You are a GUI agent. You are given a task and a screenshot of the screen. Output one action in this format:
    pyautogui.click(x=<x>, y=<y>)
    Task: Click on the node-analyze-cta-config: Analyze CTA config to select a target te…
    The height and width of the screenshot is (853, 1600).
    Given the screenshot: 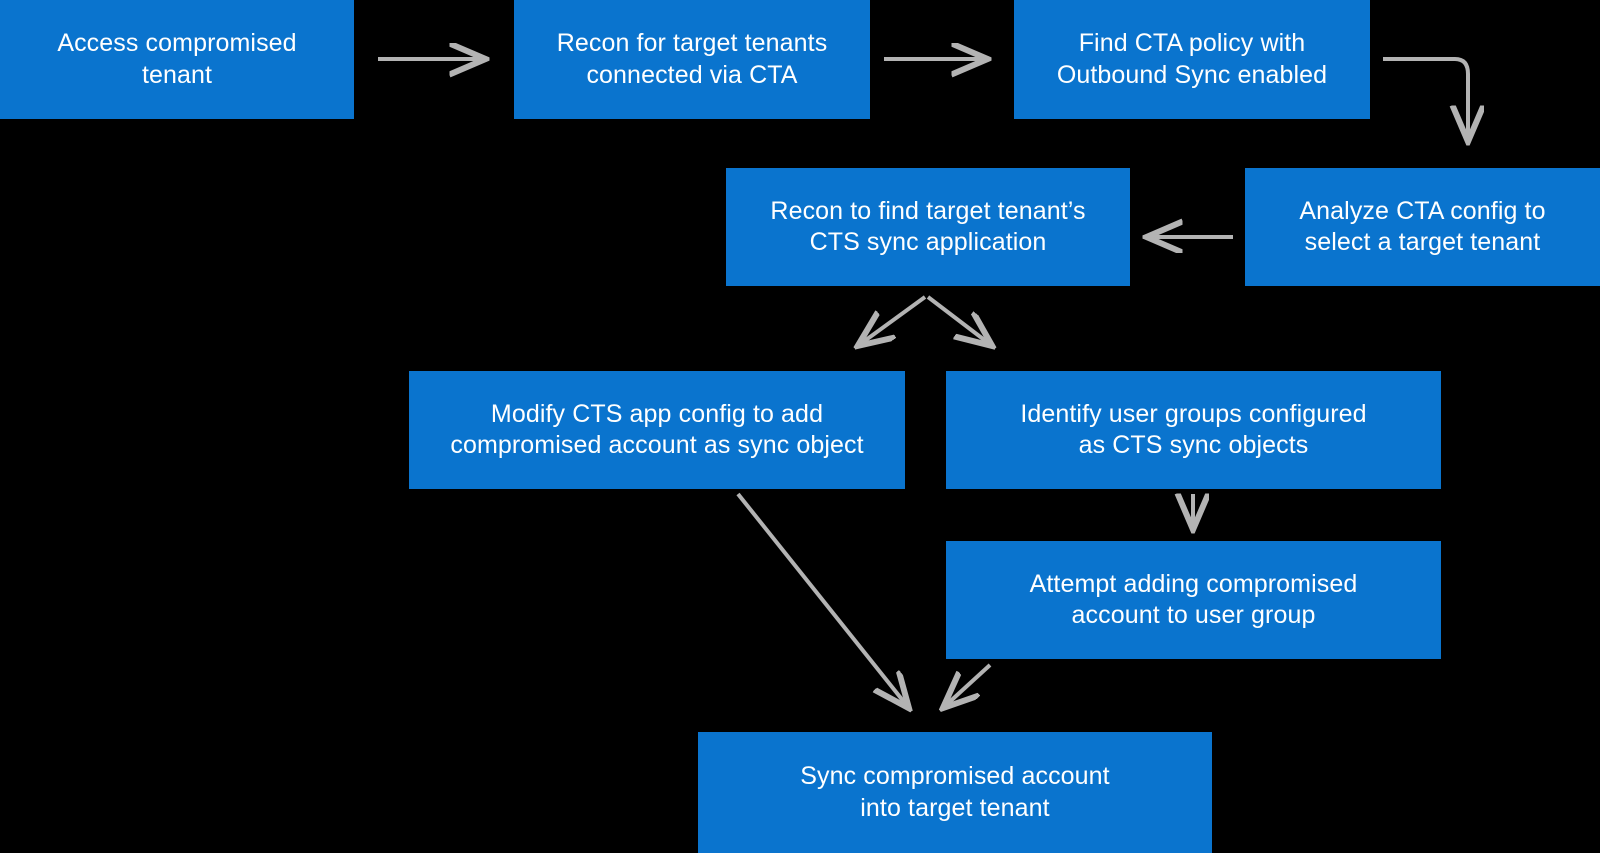 What is the action you would take?
    pyautogui.click(x=1422, y=227)
    